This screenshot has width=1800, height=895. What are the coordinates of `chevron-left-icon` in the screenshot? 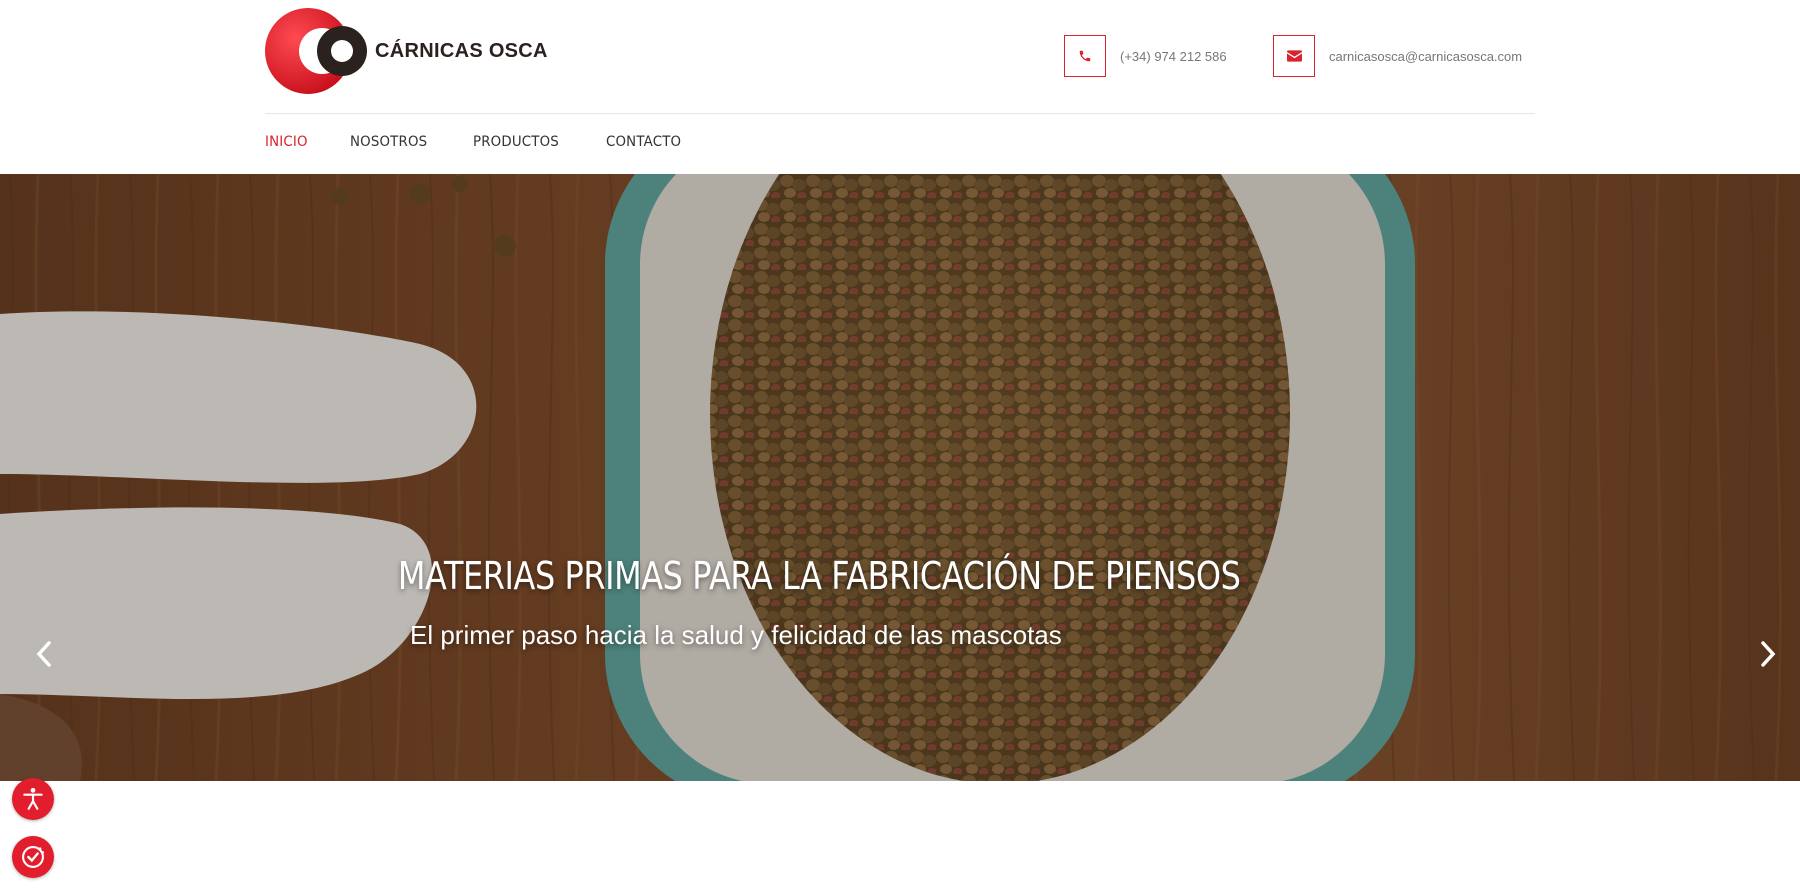 It's located at (43, 654).